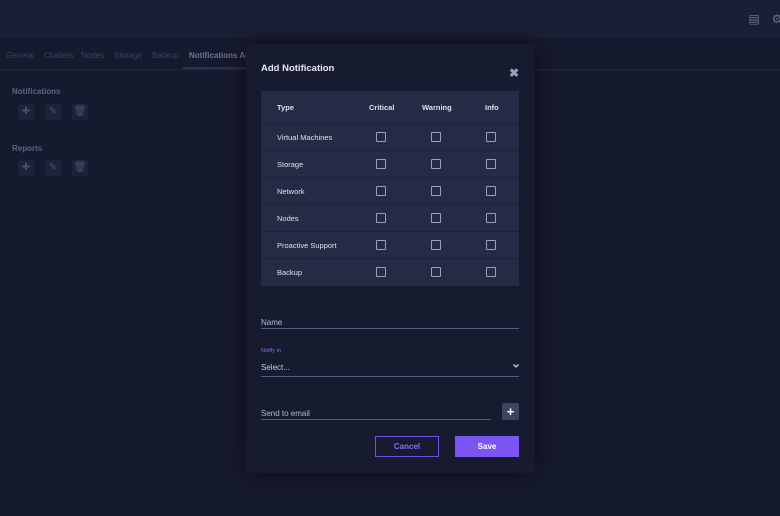 This screenshot has height=516, width=780. Describe the element at coordinates (290, 272) in the screenshot. I see `row-type-label: Backup` at that location.